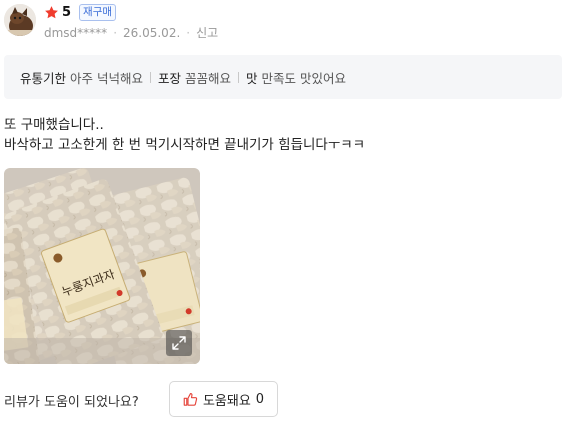 This screenshot has height=424, width=565. I want to click on helpful-button: 도움돼요 0, so click(223, 399).